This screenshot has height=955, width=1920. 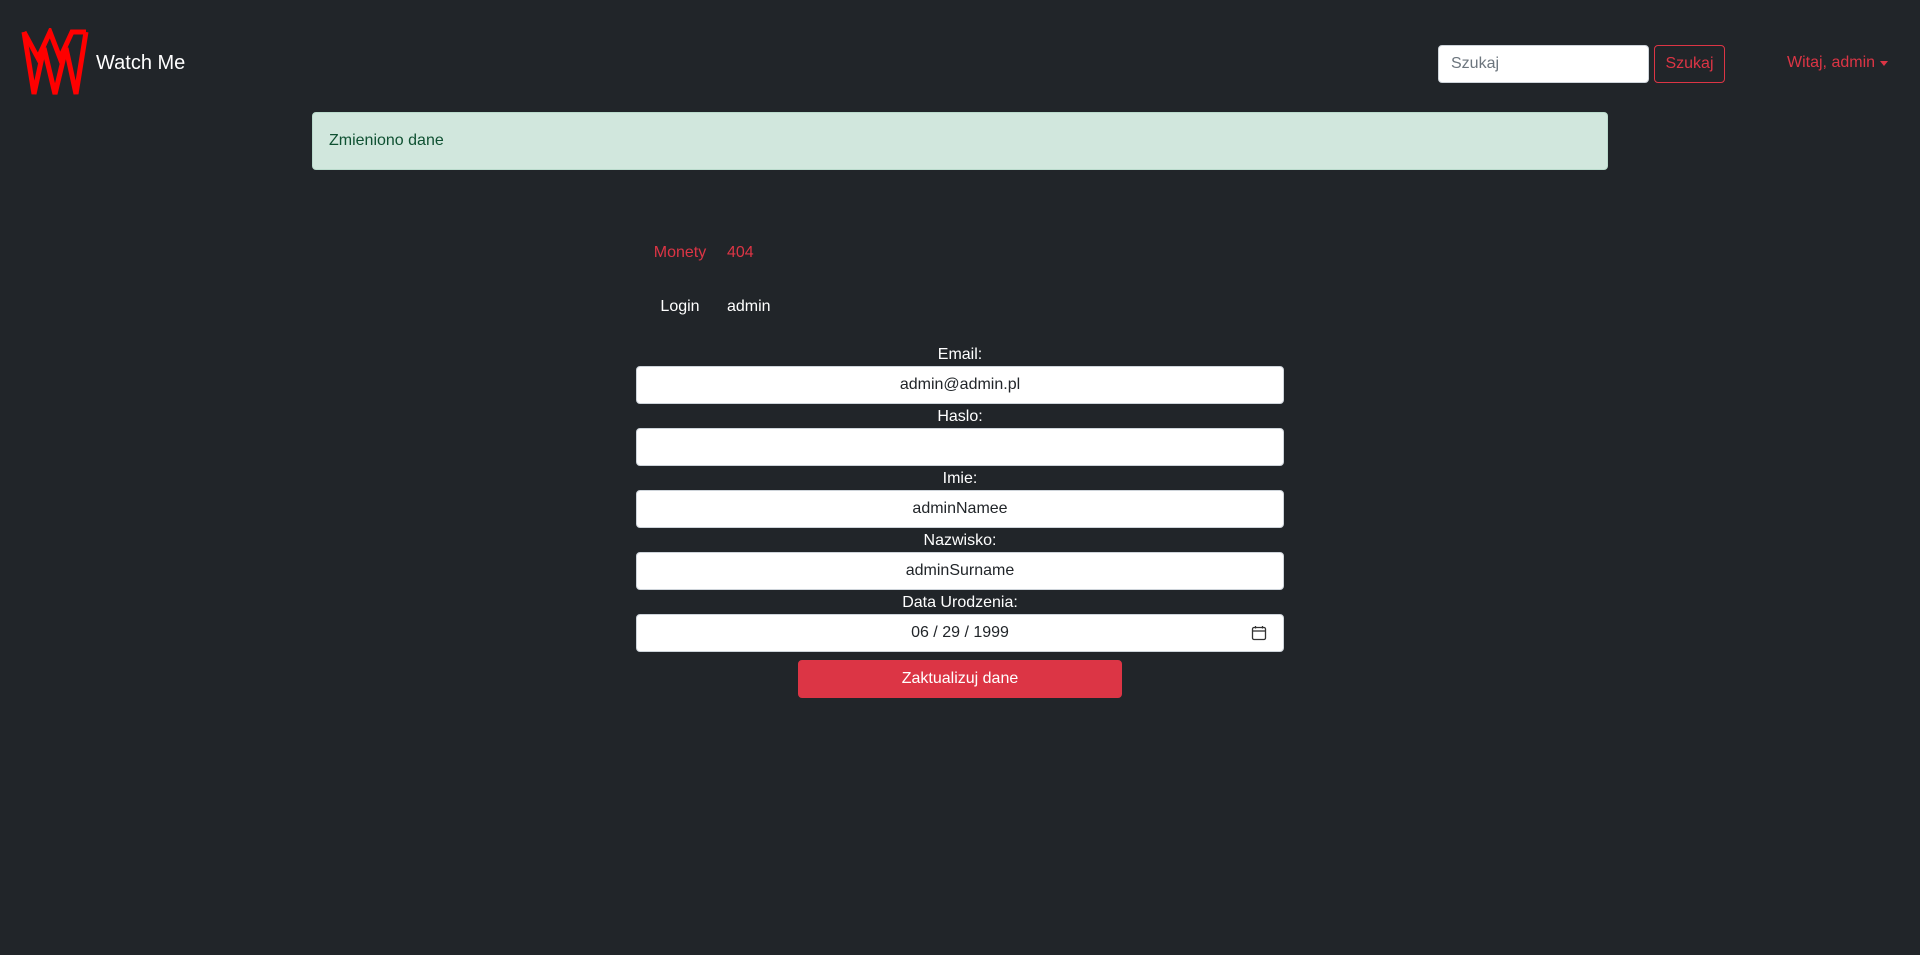 I want to click on watch-me-logo-icon, so click(x=55, y=61).